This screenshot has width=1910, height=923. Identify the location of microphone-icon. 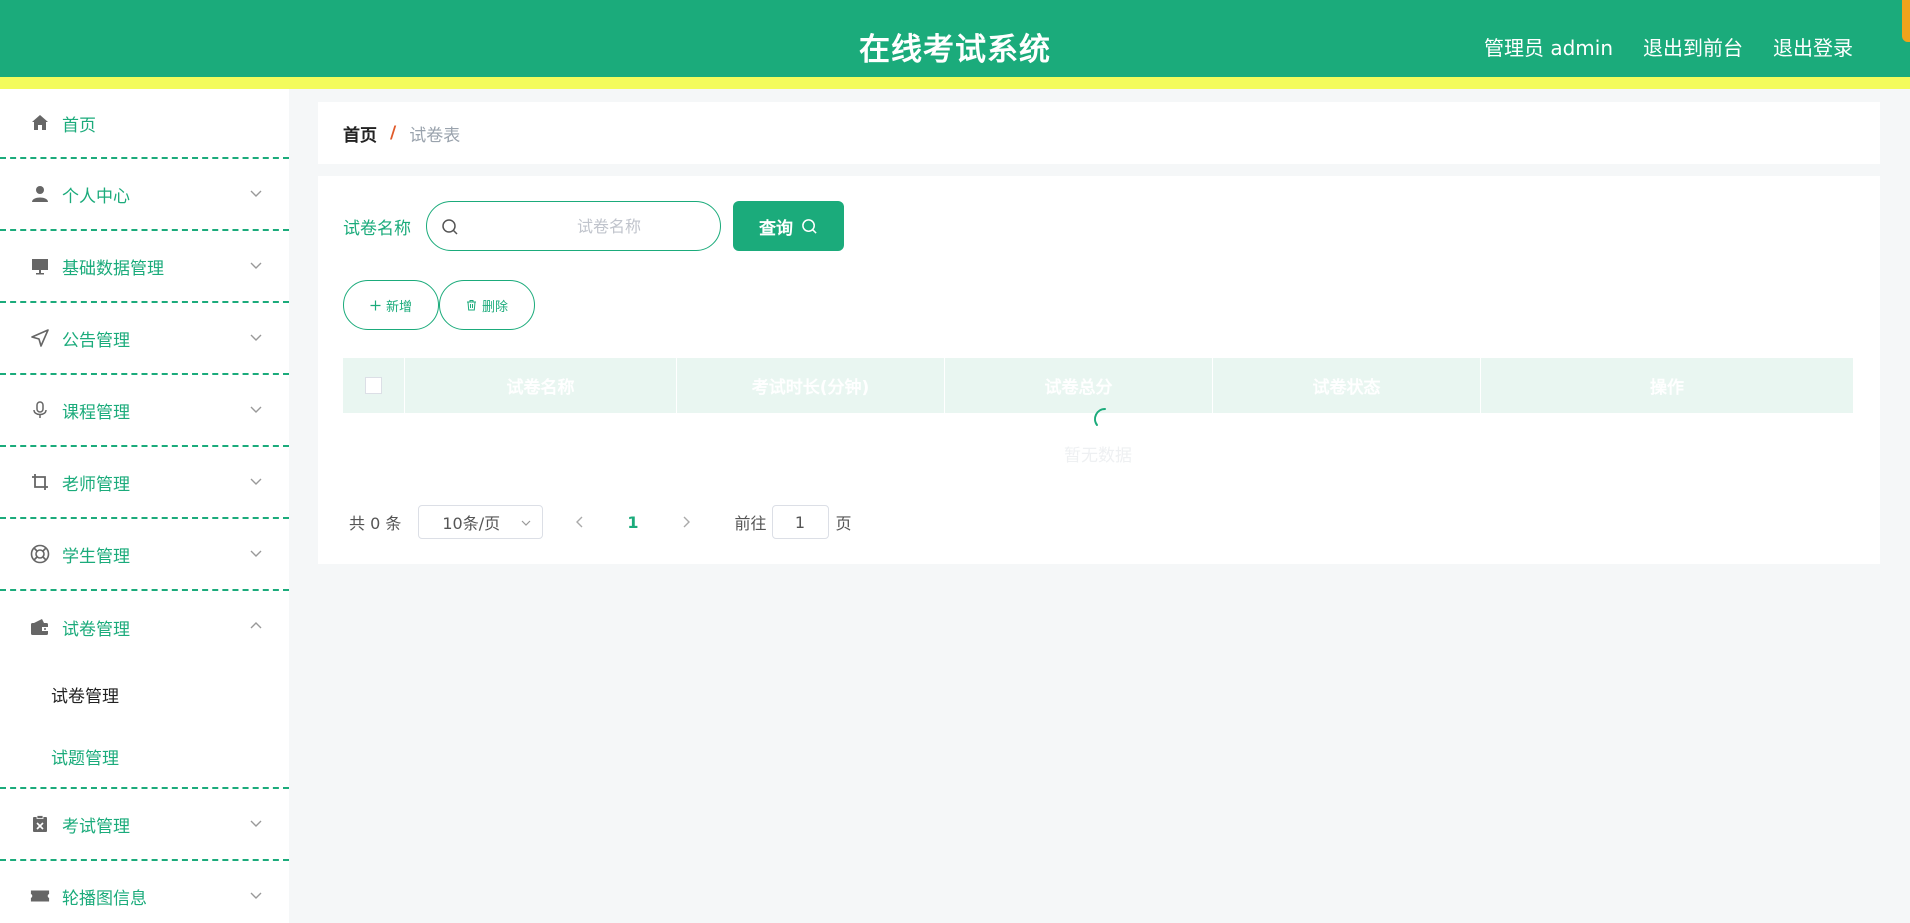
(40, 410).